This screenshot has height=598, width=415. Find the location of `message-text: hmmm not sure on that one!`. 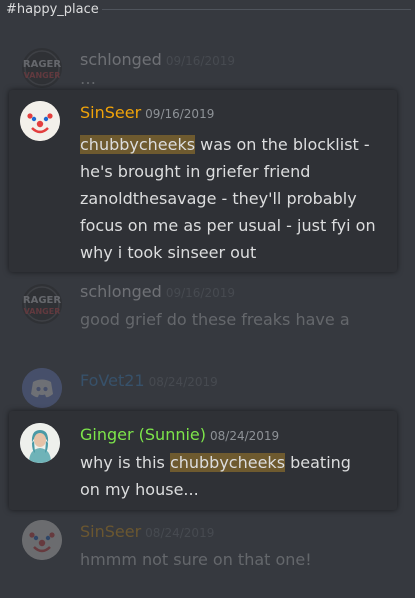

message-text: hmmm not sure on that one! is located at coordinates (196, 559).